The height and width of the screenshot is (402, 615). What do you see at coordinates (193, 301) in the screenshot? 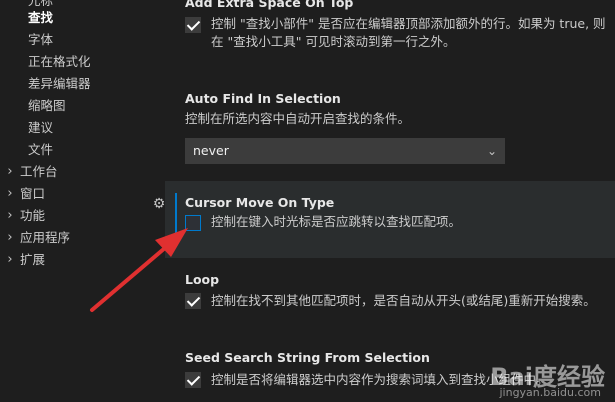
I see `loop-checkbox` at bounding box center [193, 301].